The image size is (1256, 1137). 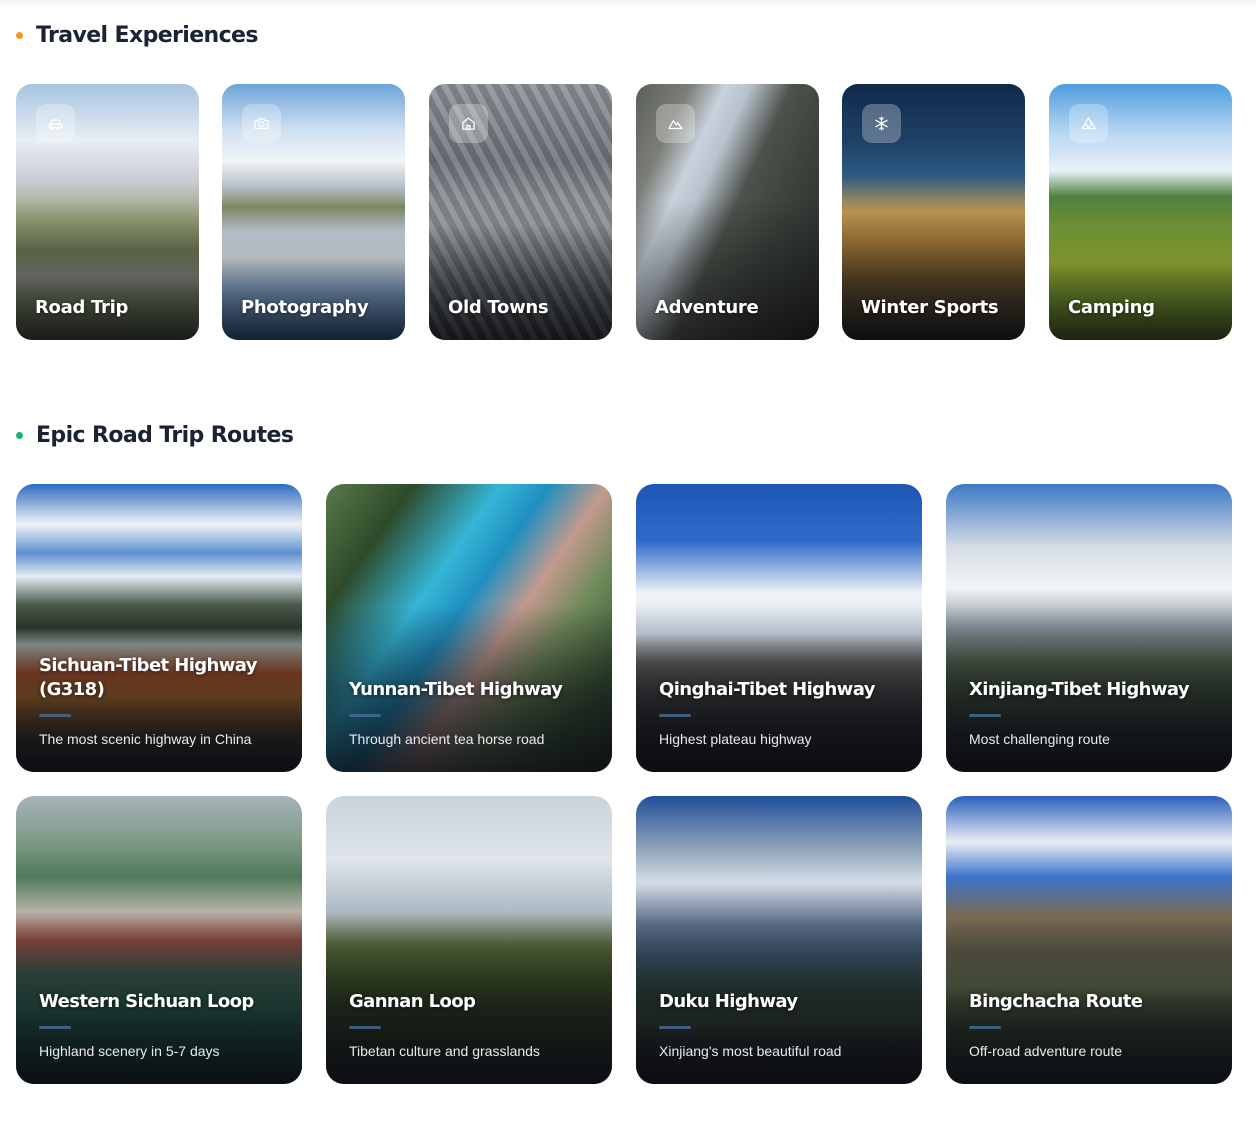 I want to click on card-label: Winter Sports, so click(x=930, y=307).